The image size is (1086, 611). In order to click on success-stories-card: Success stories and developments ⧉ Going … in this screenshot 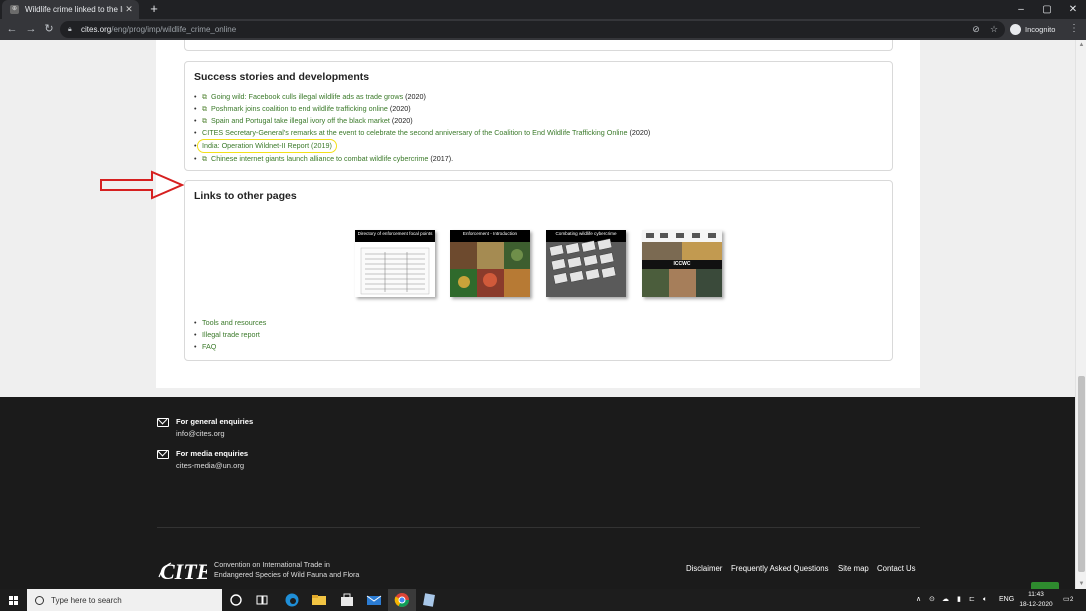, I will do `click(538, 116)`.